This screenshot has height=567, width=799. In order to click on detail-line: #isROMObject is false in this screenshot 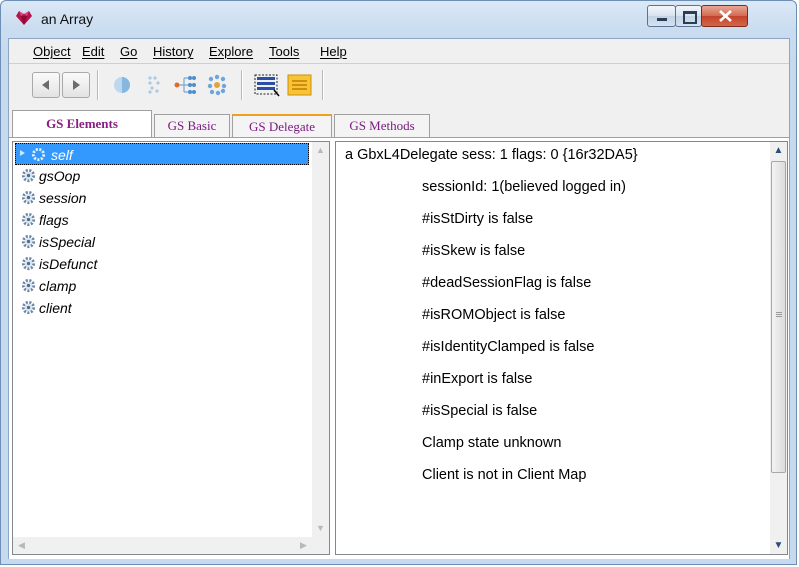, I will do `click(494, 315)`.